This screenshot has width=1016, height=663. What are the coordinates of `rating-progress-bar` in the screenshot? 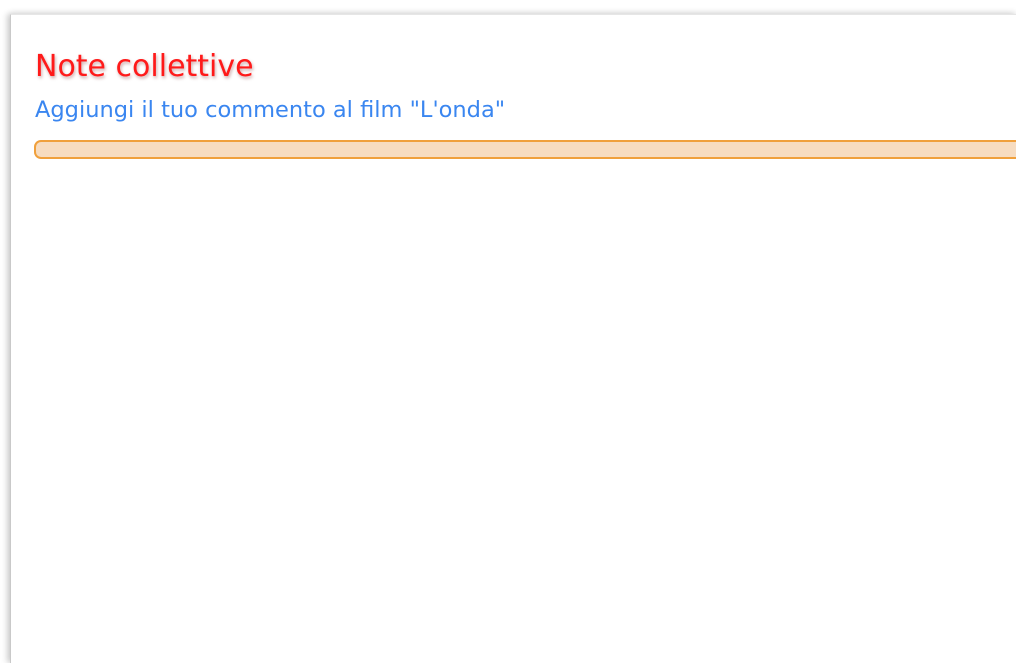 It's located at (525, 149).